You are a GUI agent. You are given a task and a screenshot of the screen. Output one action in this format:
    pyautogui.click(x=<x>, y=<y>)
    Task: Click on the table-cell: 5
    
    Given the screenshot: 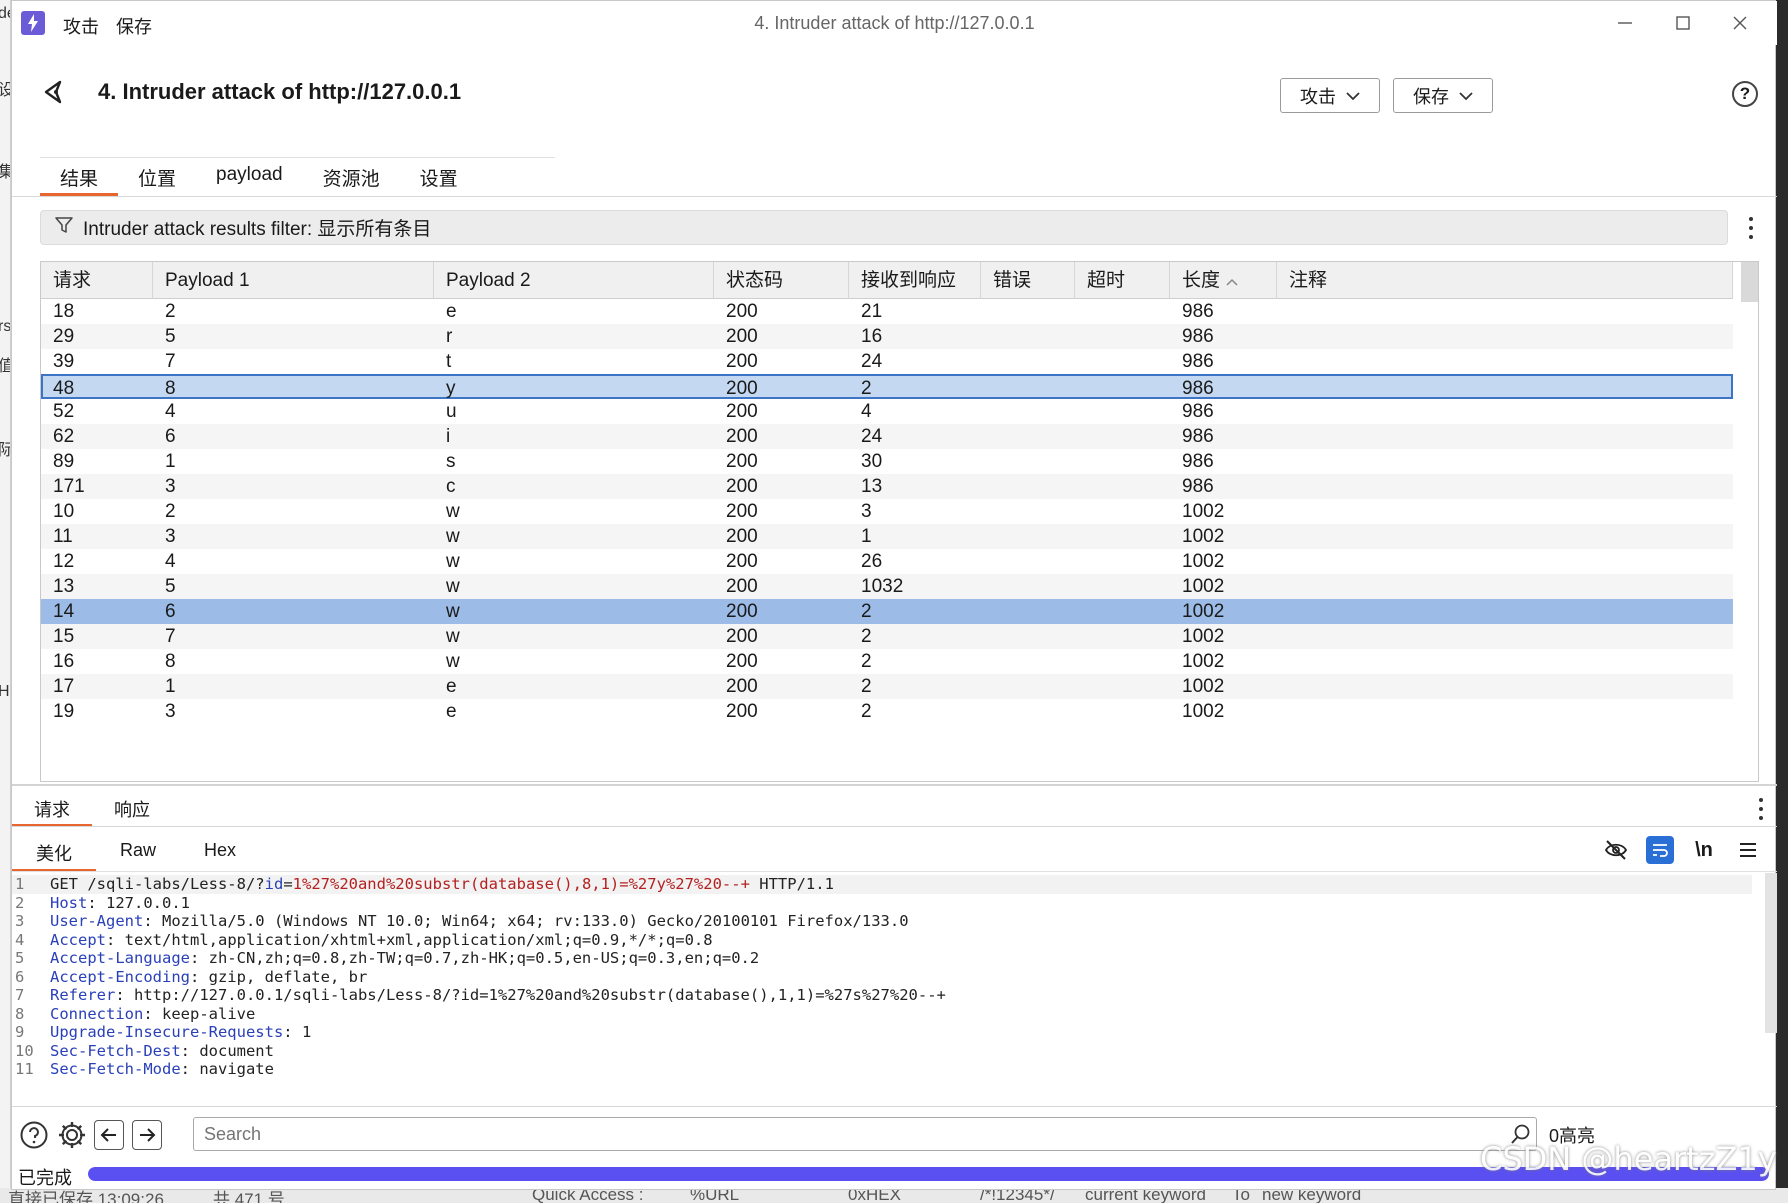 What is the action you would take?
    pyautogui.click(x=170, y=336)
    